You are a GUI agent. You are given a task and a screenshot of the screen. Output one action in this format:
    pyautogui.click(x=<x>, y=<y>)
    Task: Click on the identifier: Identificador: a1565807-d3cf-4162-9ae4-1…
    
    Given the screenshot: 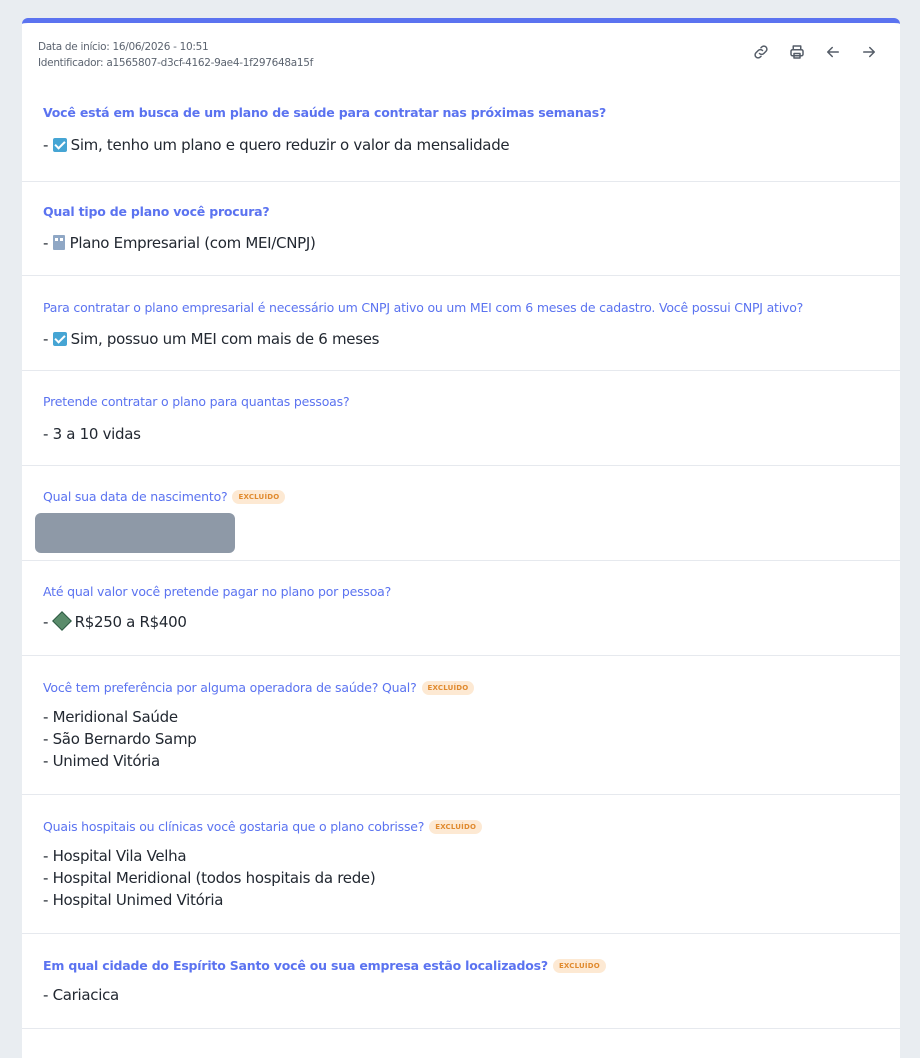 What is the action you would take?
    pyautogui.click(x=176, y=63)
    